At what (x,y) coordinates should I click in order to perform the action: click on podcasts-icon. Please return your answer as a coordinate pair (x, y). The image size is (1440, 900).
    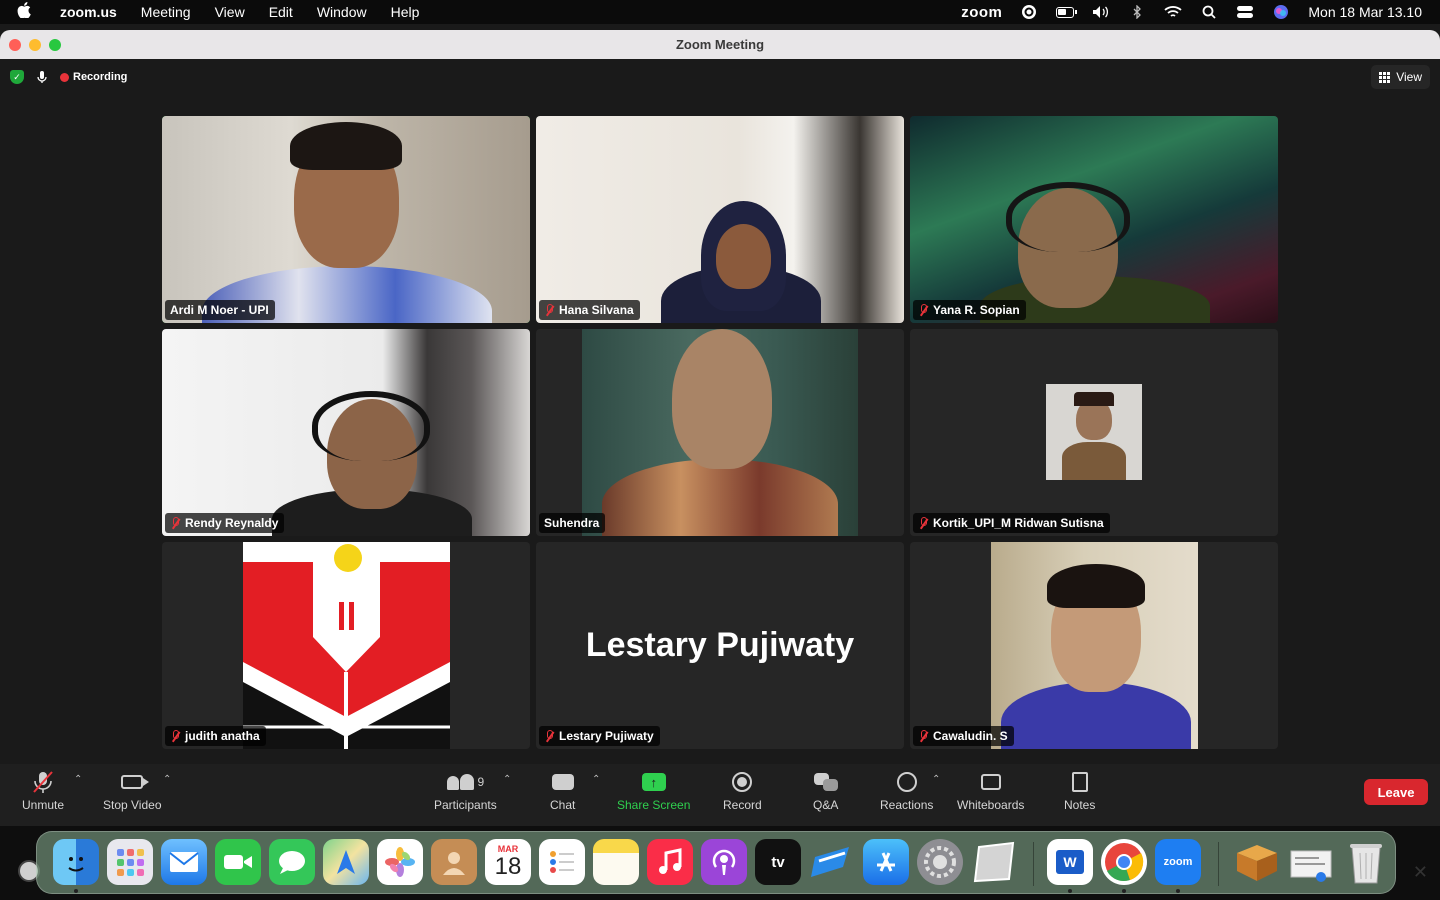
    Looking at the image, I should click on (724, 862).